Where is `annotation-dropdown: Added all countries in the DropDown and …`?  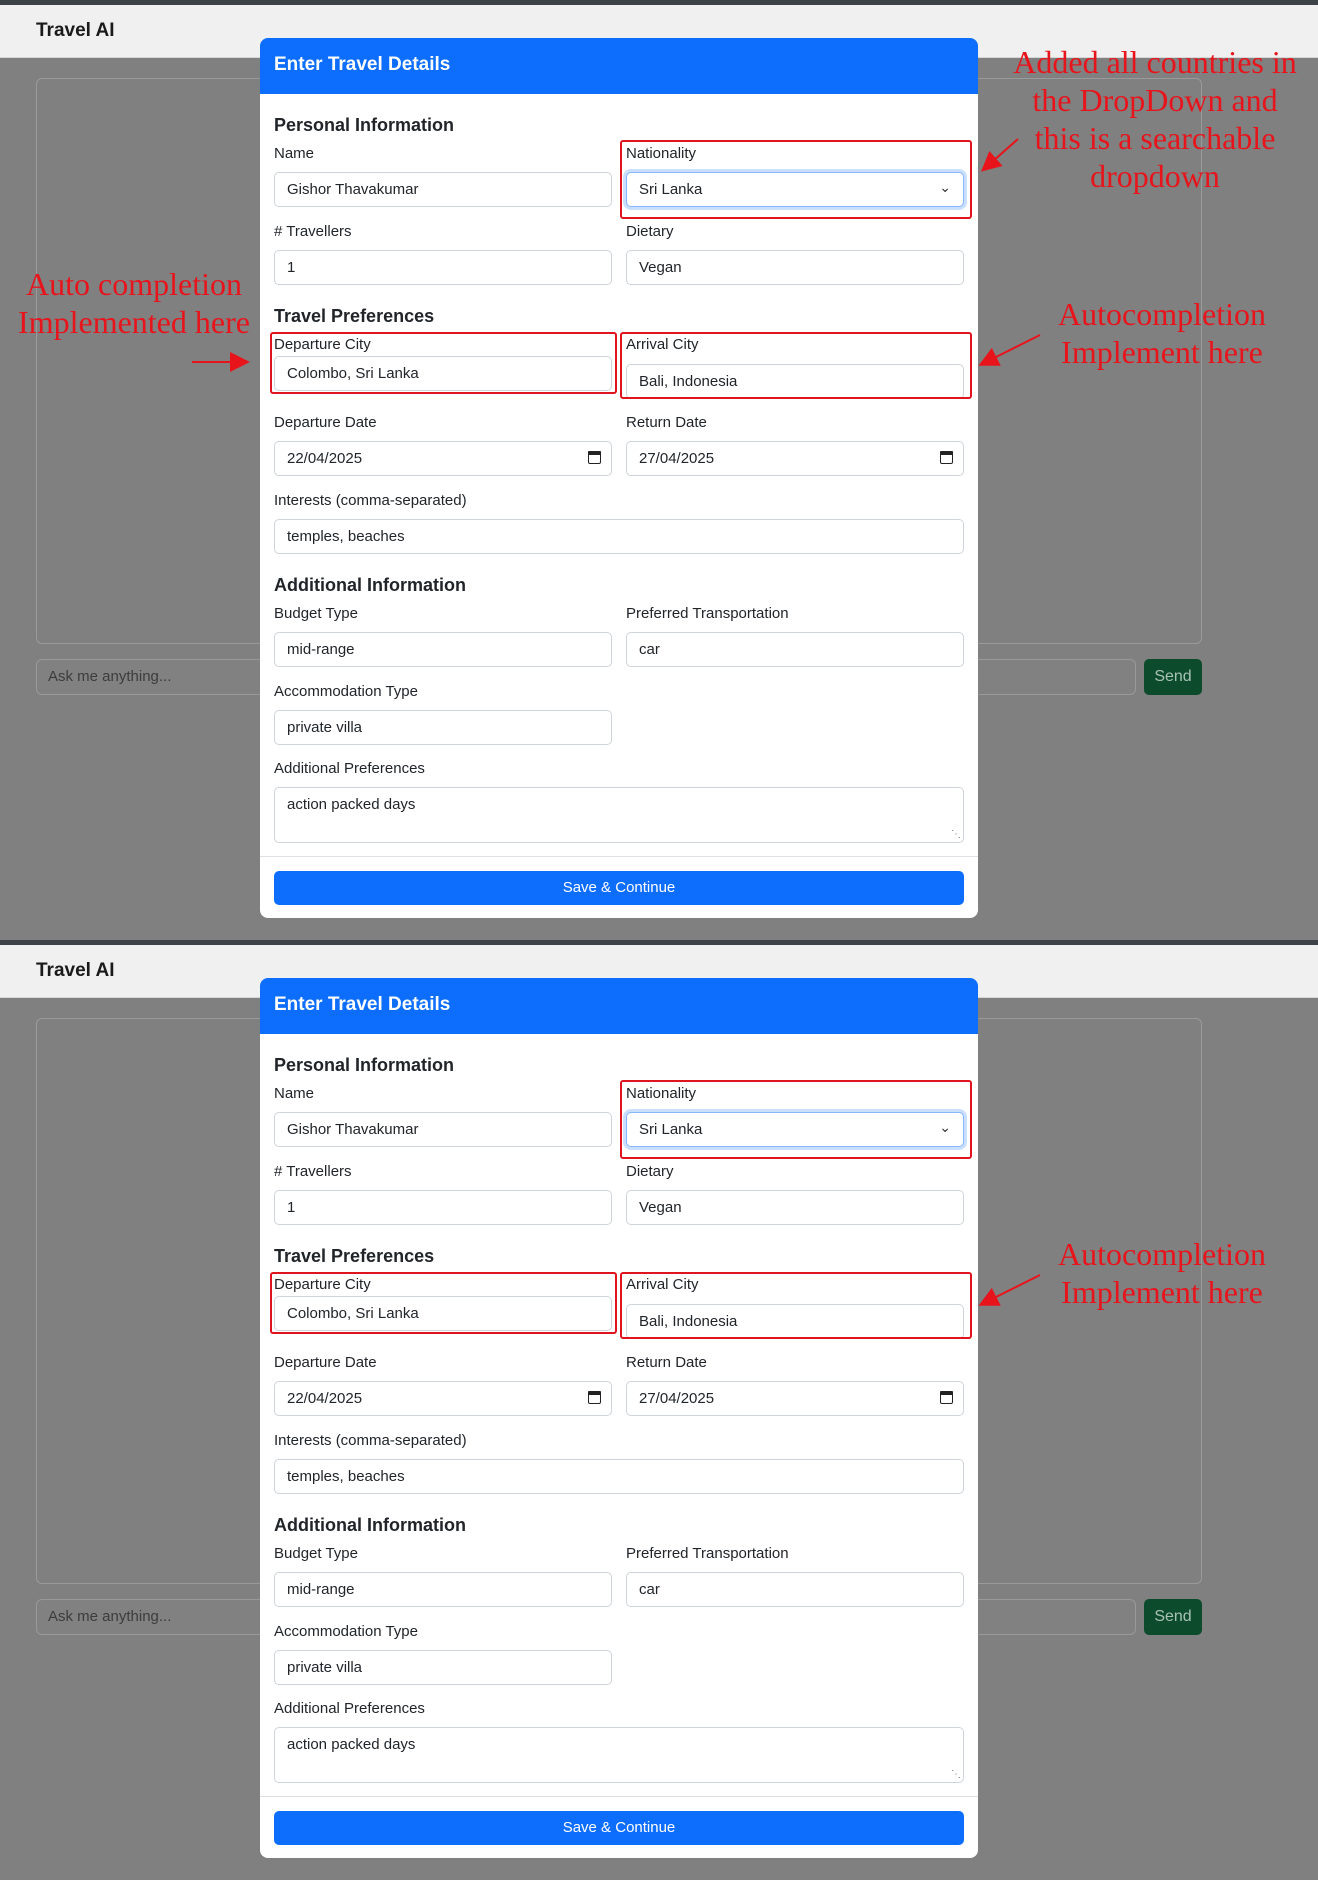
annotation-dropdown: Added all countries in the DropDown and … is located at coordinates (1155, 119).